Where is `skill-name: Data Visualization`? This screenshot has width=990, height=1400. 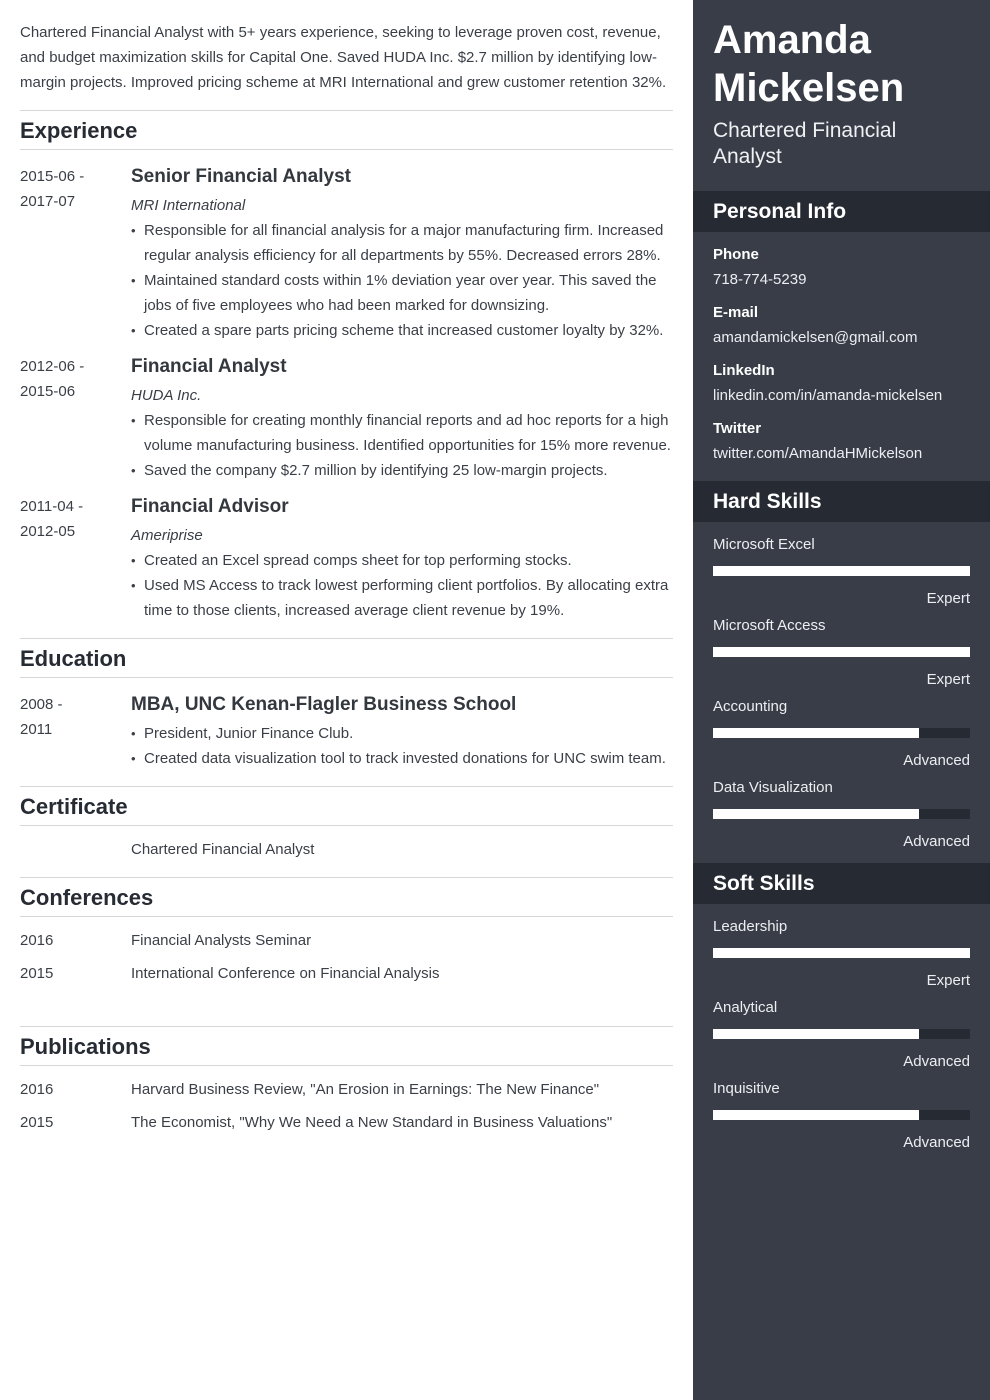 skill-name: Data Visualization is located at coordinates (773, 787).